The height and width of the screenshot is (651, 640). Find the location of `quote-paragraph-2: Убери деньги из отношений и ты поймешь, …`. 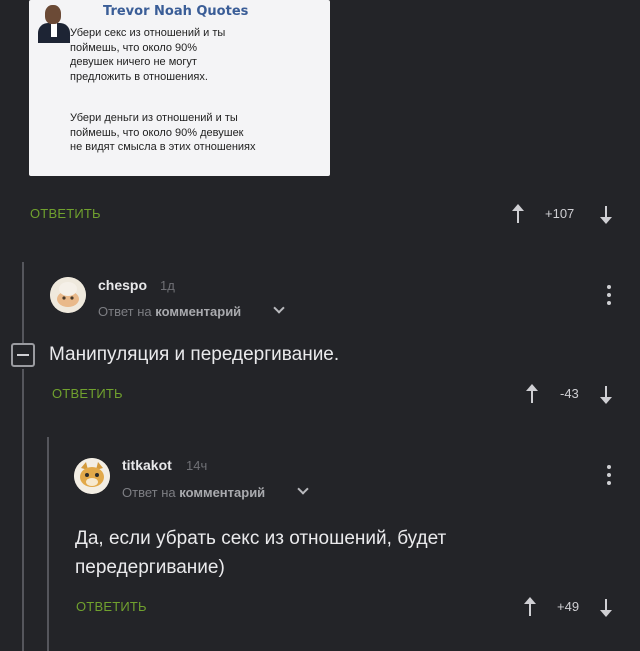

quote-paragraph-2: Убери деньги из отношений и ты поймешь, … is located at coordinates (163, 132).